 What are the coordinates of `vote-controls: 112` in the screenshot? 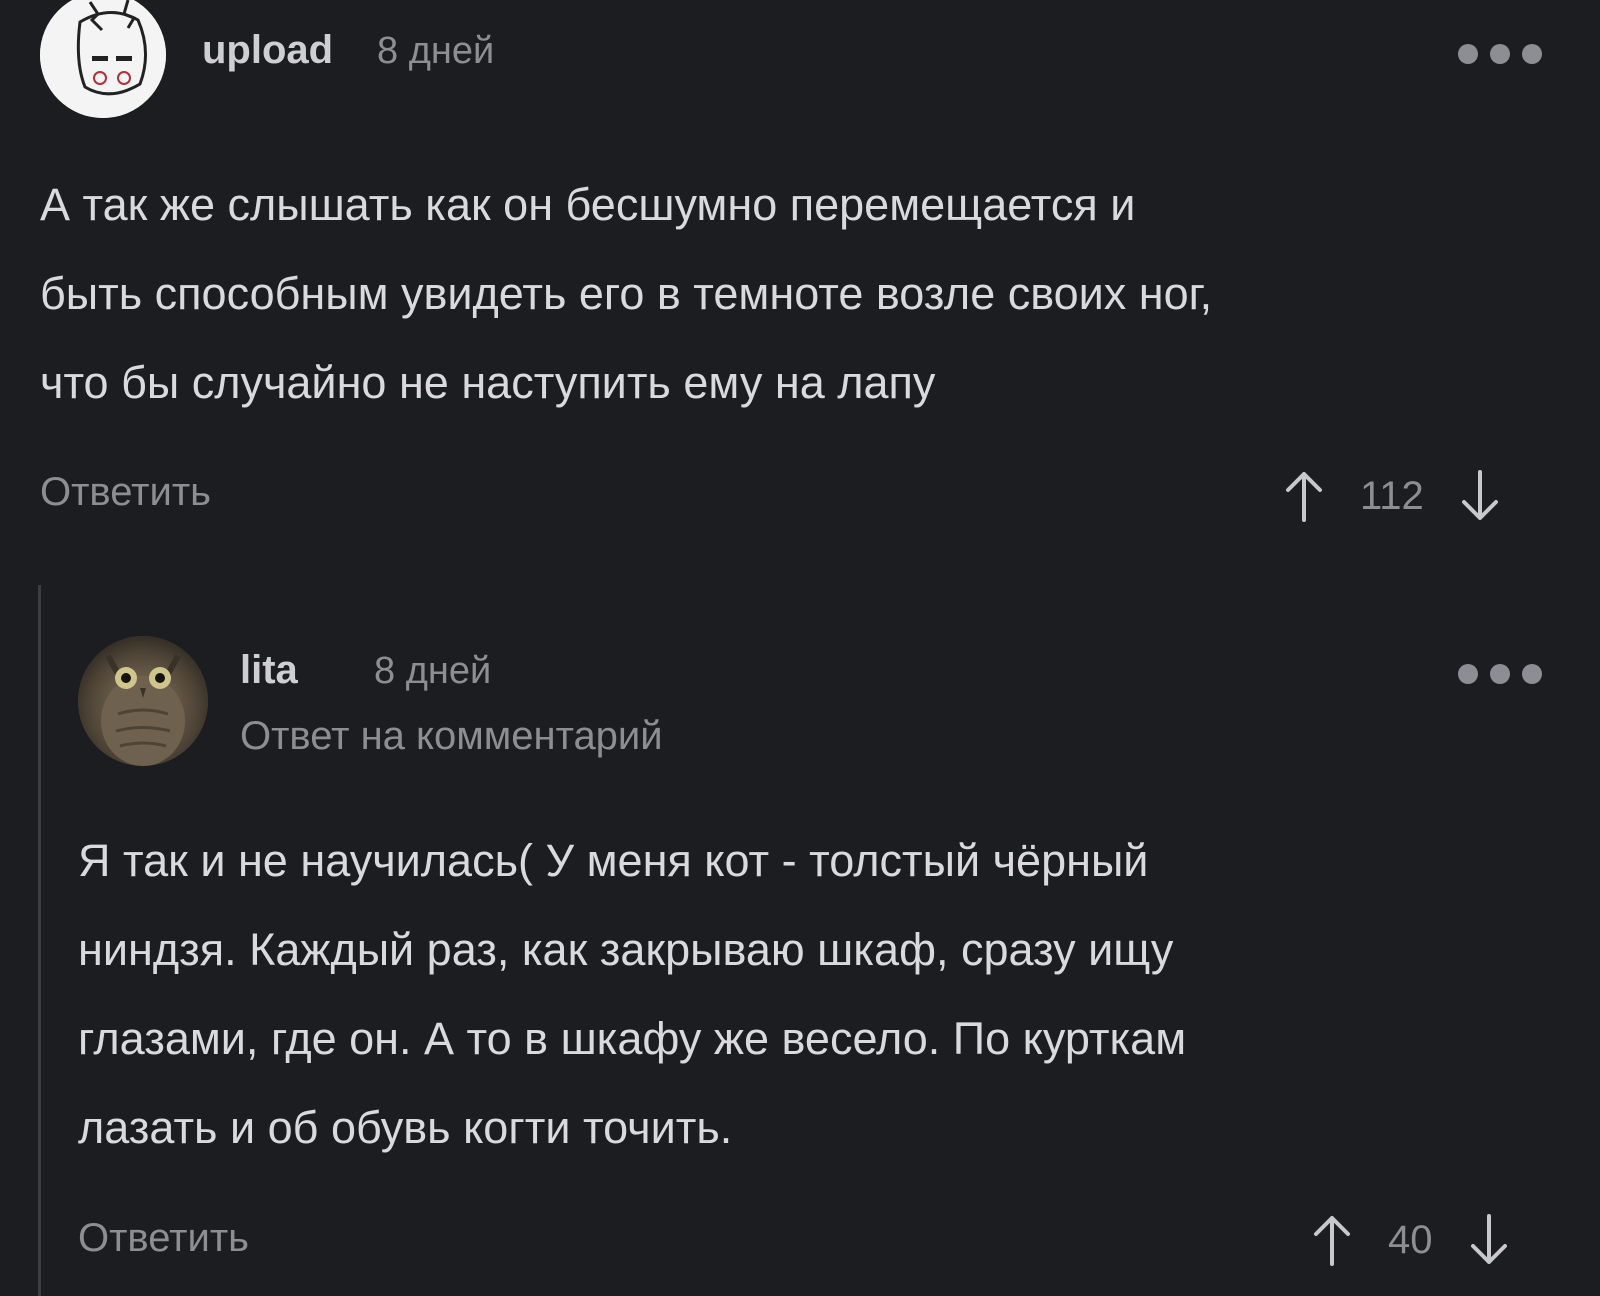 It's located at (1392, 496).